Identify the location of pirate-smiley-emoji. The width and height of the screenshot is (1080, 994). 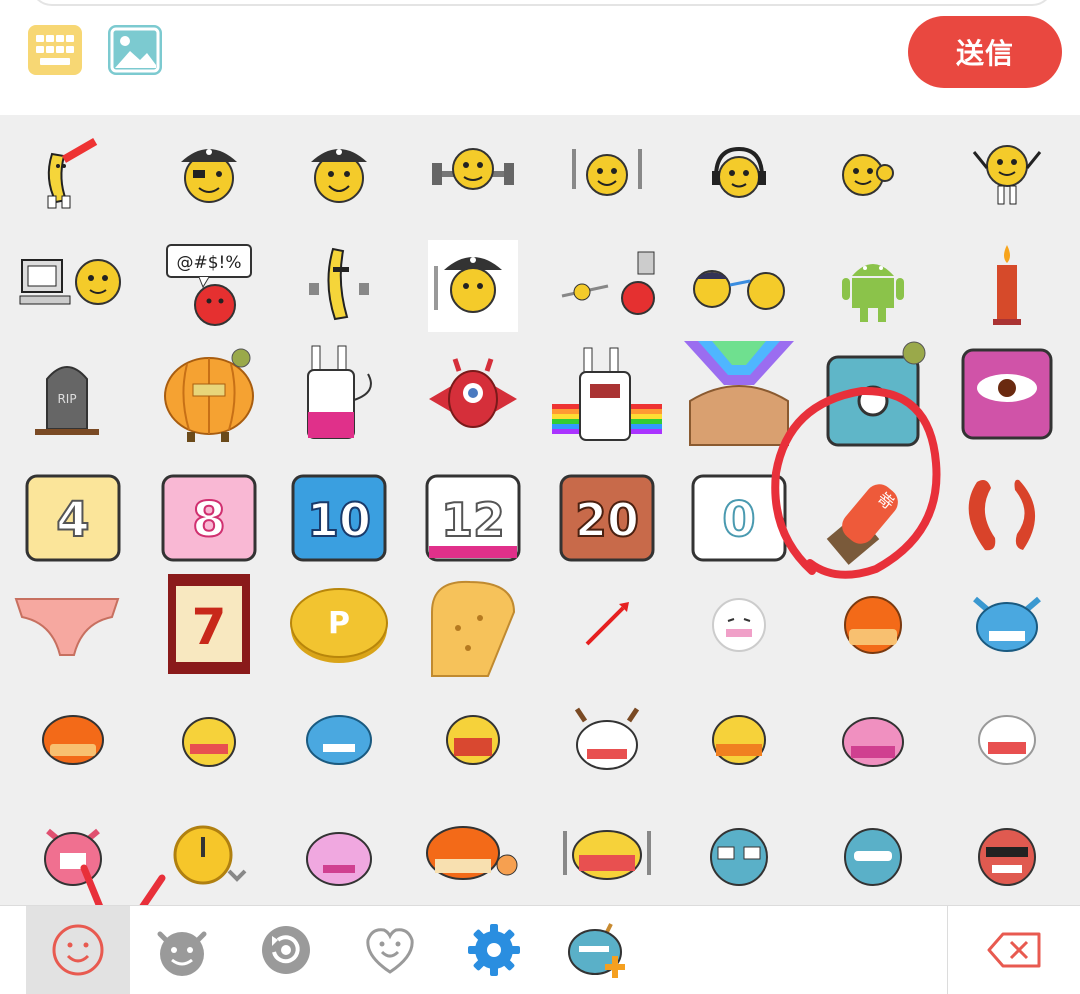
(209, 174).